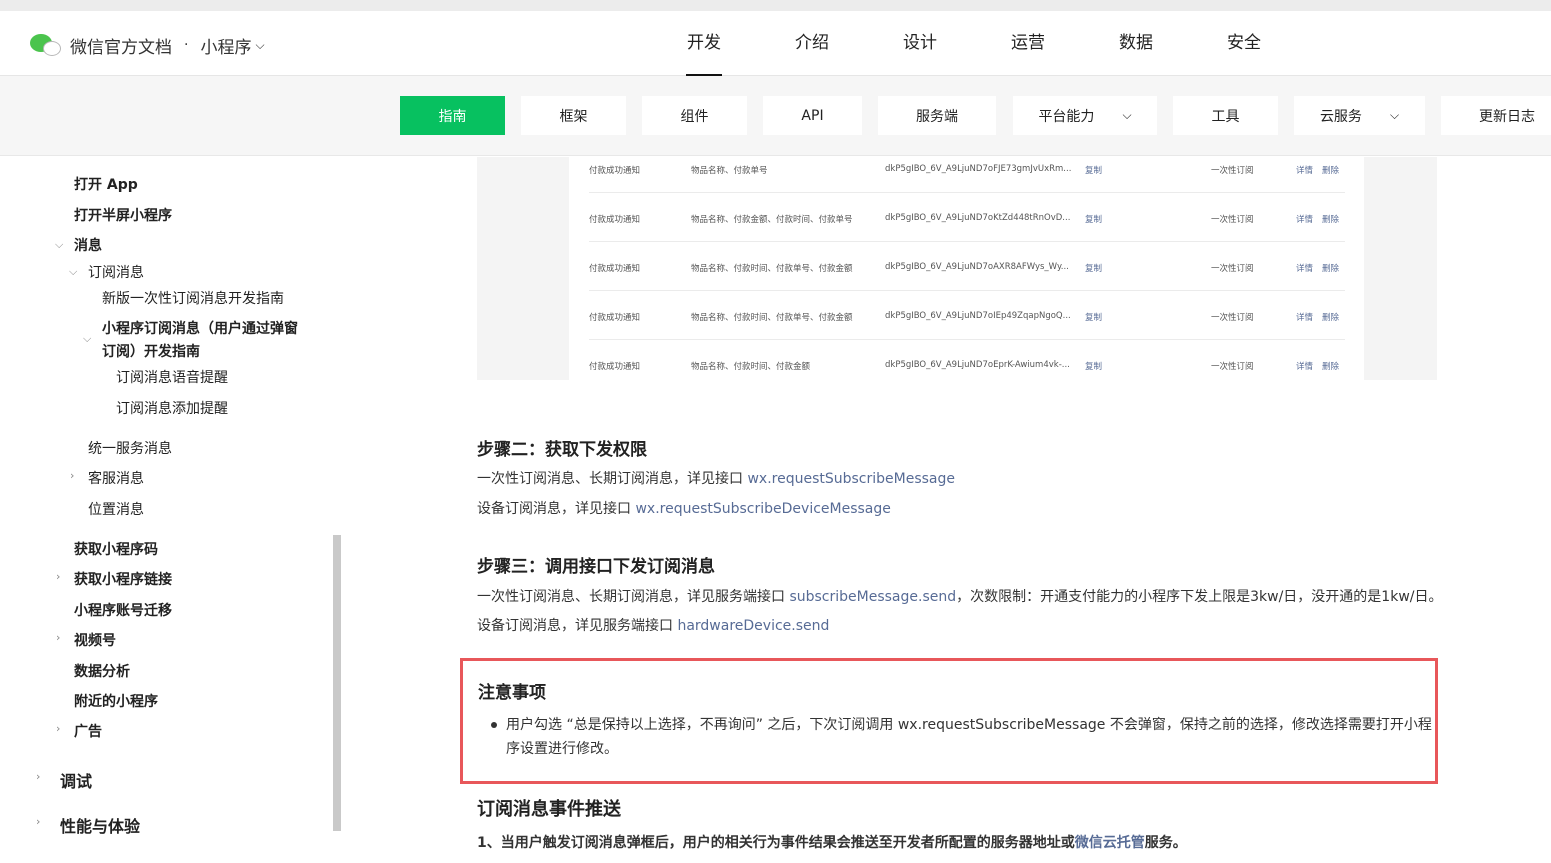  Describe the element at coordinates (1066, 116) in the screenshot. I see `tab-platform-label: 平台能力` at that location.